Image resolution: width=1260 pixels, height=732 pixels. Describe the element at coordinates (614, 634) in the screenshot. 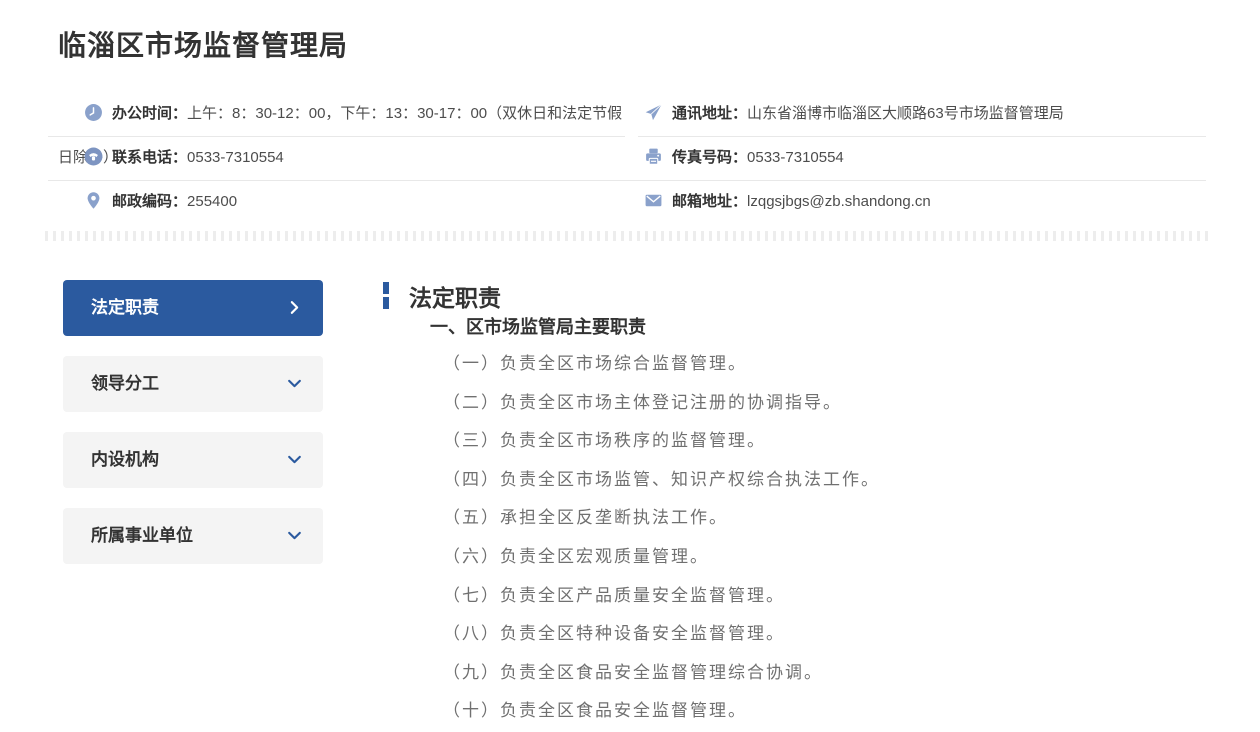

I see `duty-item: （八）负责全区特种设备安全监督管理。` at that location.